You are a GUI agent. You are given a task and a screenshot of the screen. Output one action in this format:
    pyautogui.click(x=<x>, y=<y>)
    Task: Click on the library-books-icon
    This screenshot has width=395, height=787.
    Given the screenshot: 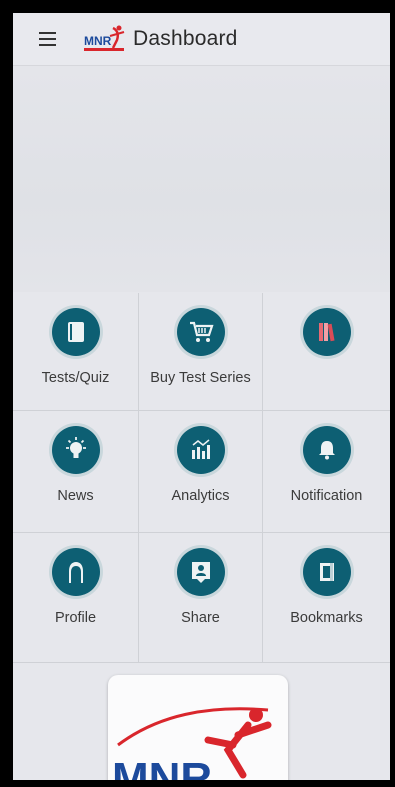 What is the action you would take?
    pyautogui.click(x=326, y=332)
    